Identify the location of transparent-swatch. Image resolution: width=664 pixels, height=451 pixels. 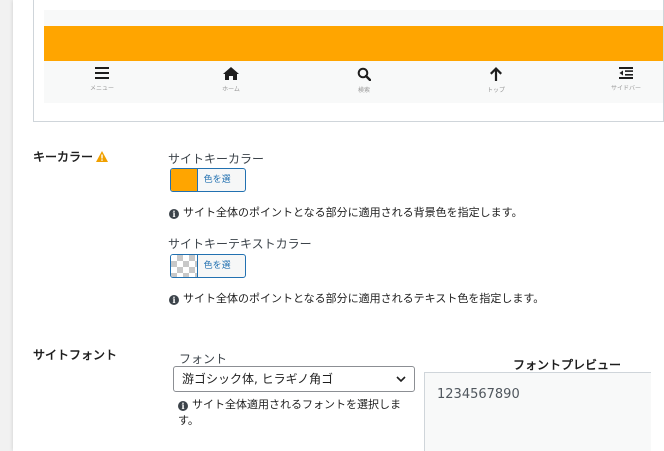
(184, 266).